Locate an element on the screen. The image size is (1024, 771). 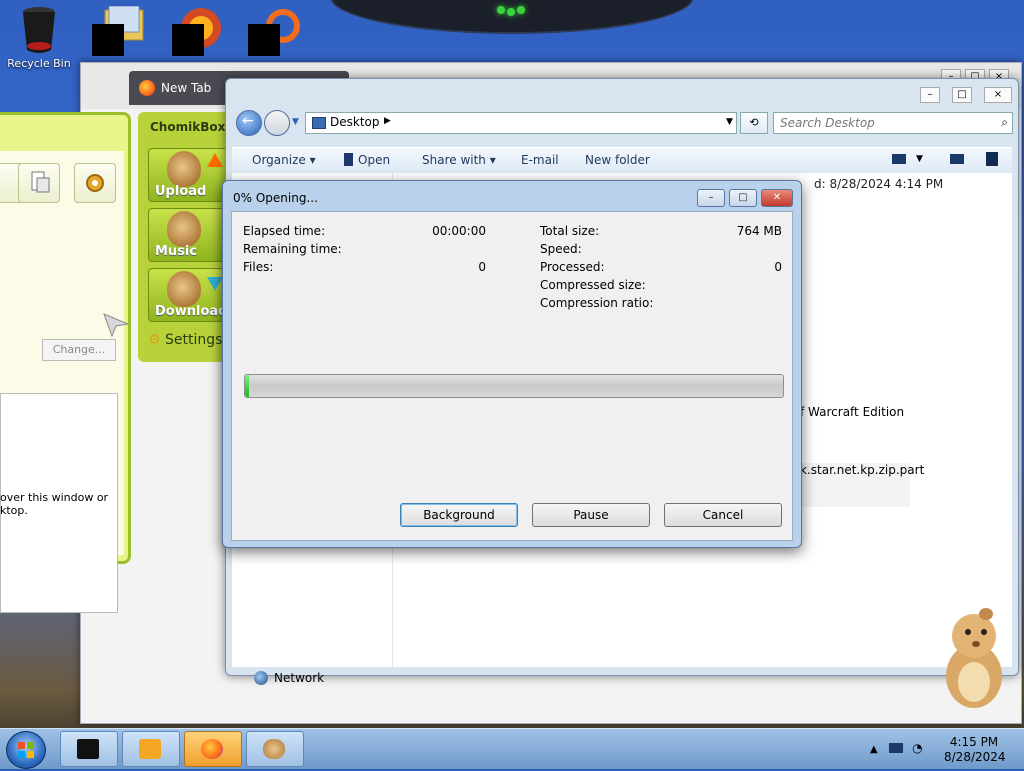
gear-icon is located at coordinates (95, 183).